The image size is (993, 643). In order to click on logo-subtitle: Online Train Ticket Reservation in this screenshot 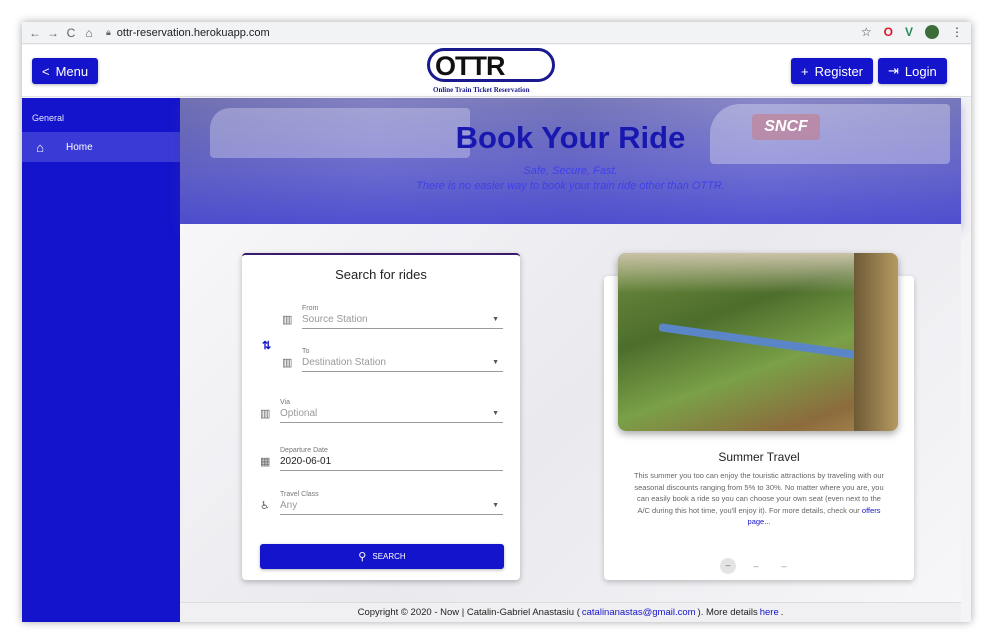, I will do `click(481, 90)`.